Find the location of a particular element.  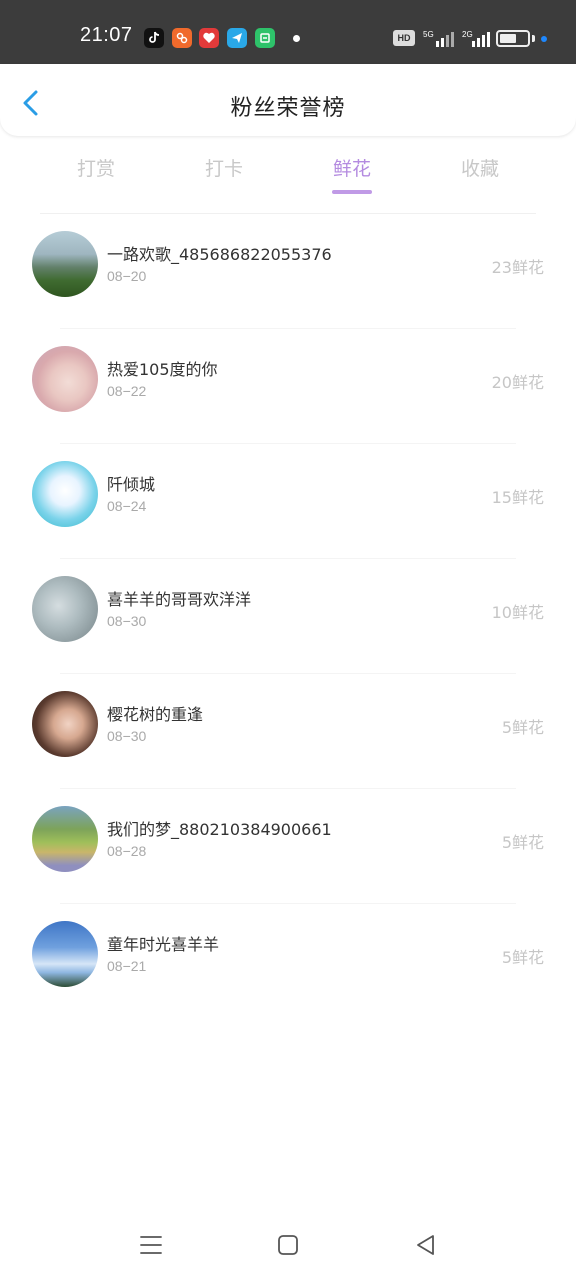

back-nav-button is located at coordinates (426, 1245).